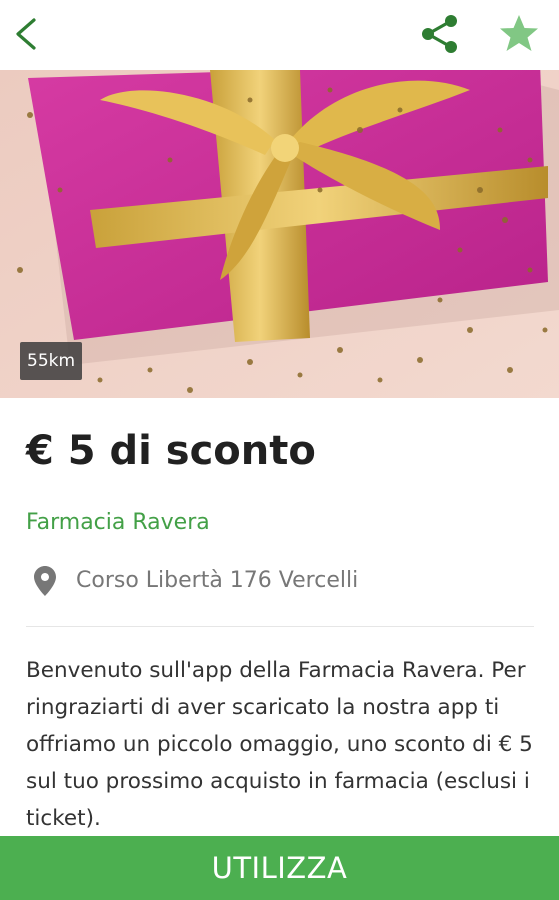 The width and height of the screenshot is (559, 900). I want to click on share-button, so click(440, 34).